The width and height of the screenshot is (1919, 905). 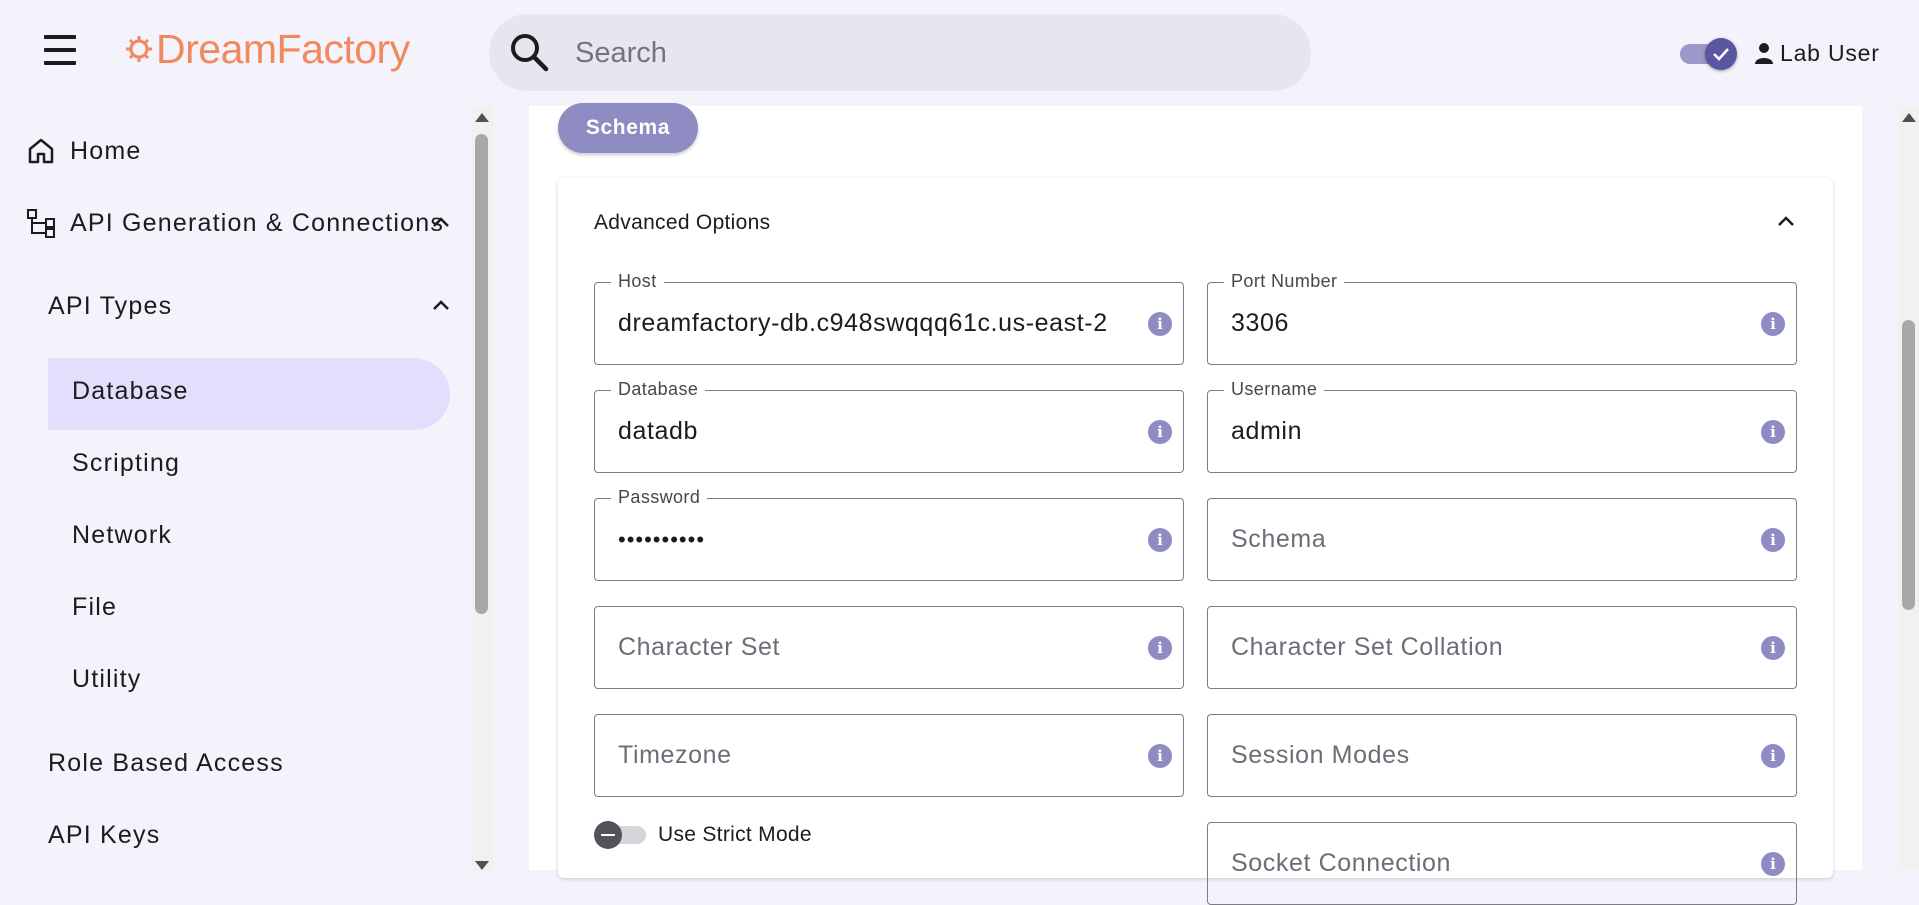 I want to click on user-menu: Lab User, so click(x=1817, y=53).